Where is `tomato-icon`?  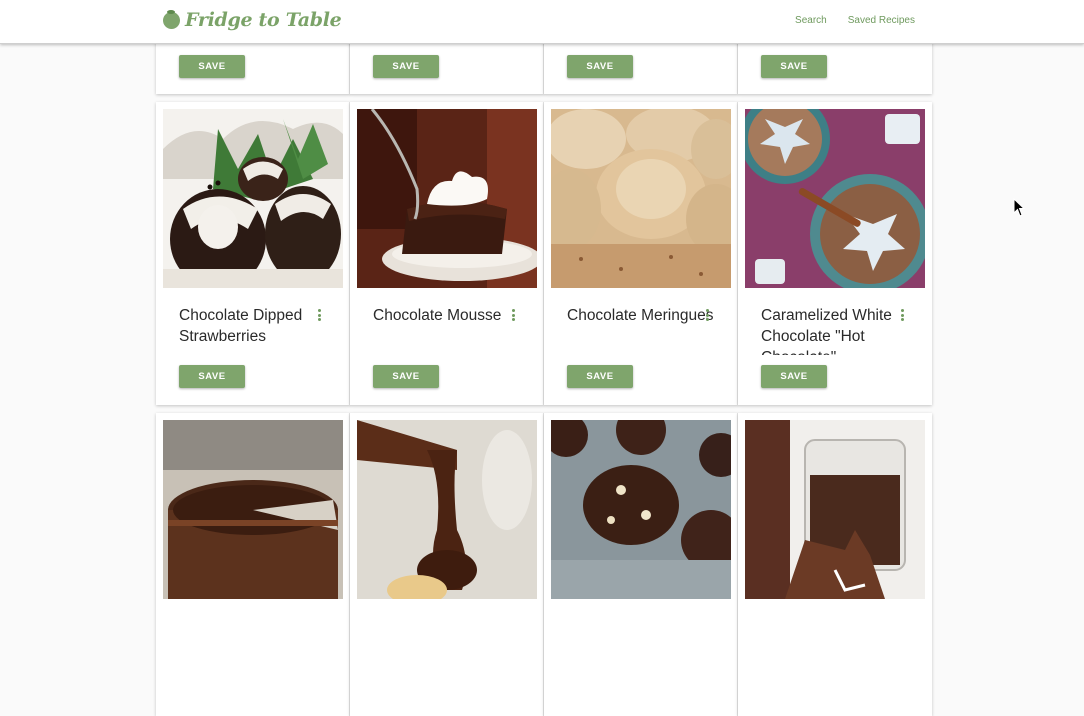
tomato-icon is located at coordinates (171, 19).